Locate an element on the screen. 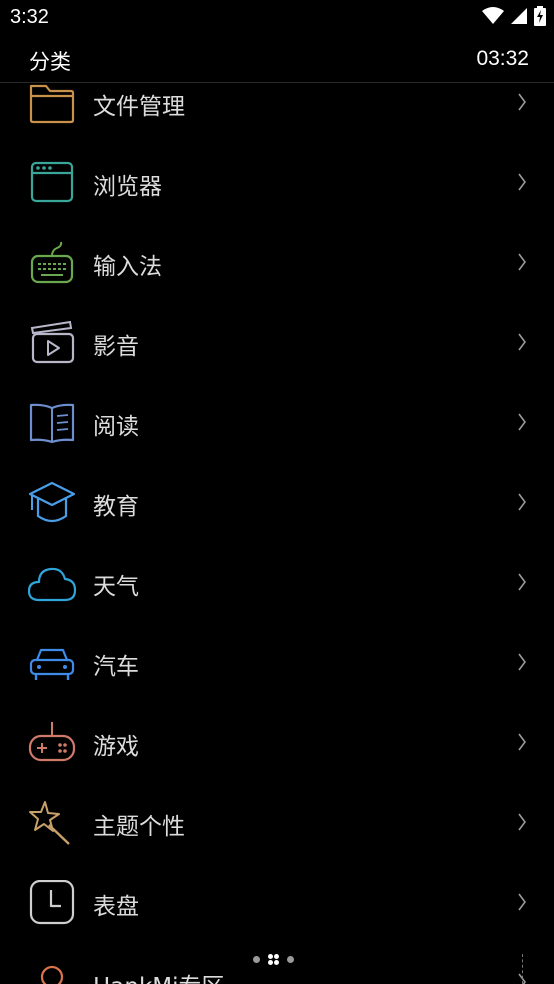 The image size is (554, 984). signal-icon is located at coordinates (519, 18).